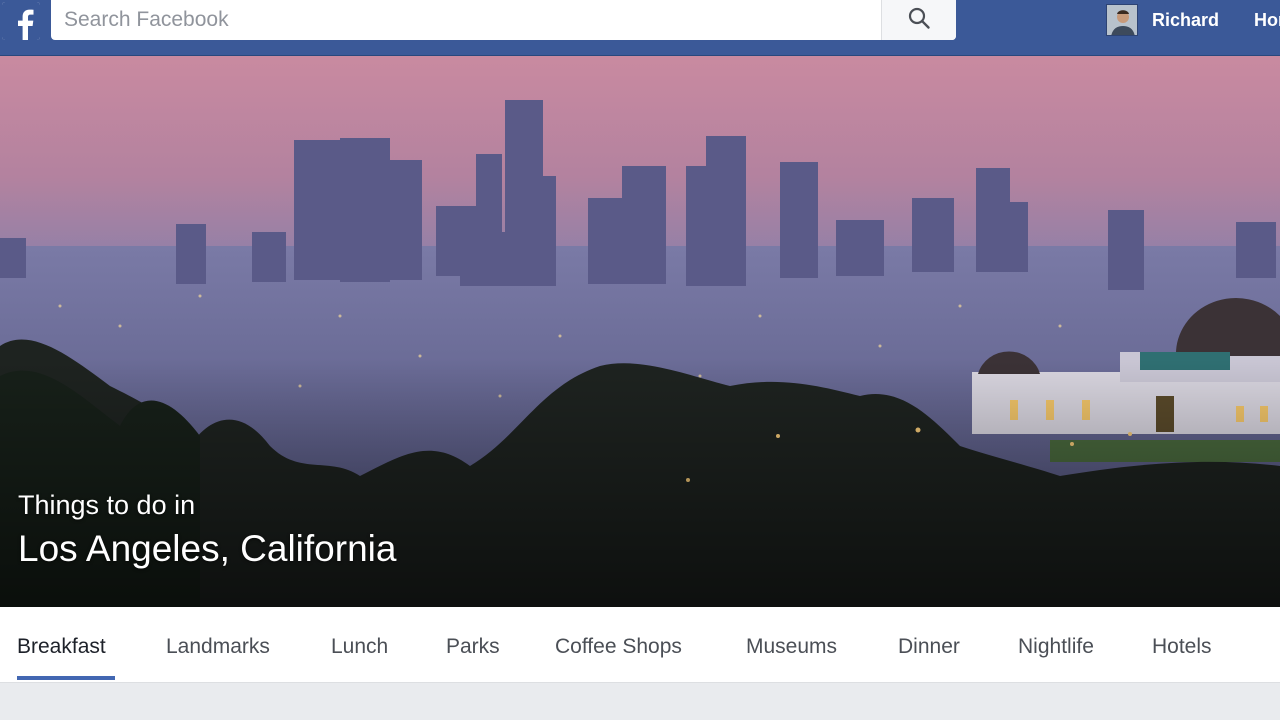 The height and width of the screenshot is (720, 1280). I want to click on top-bar: Richard Home, so click(640, 28).